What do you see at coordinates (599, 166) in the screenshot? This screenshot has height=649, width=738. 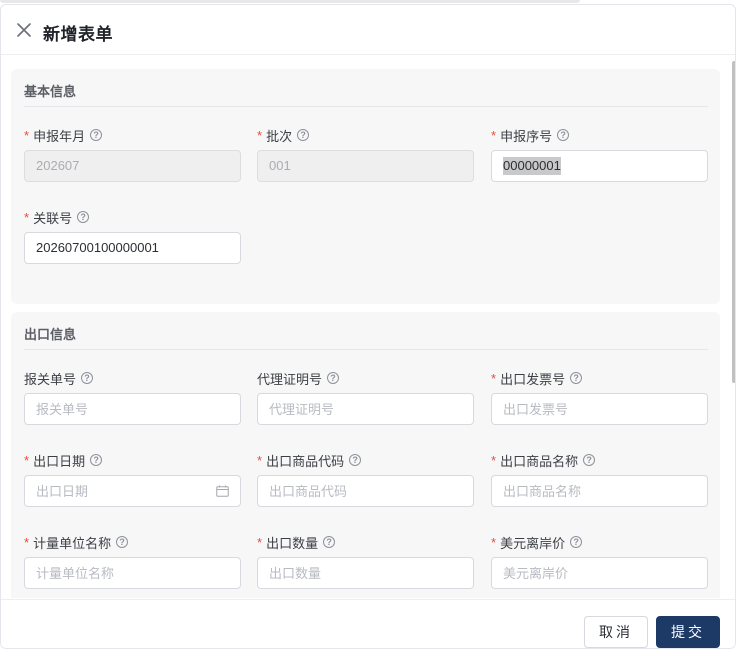 I see `report-seq-input: 00000001` at bounding box center [599, 166].